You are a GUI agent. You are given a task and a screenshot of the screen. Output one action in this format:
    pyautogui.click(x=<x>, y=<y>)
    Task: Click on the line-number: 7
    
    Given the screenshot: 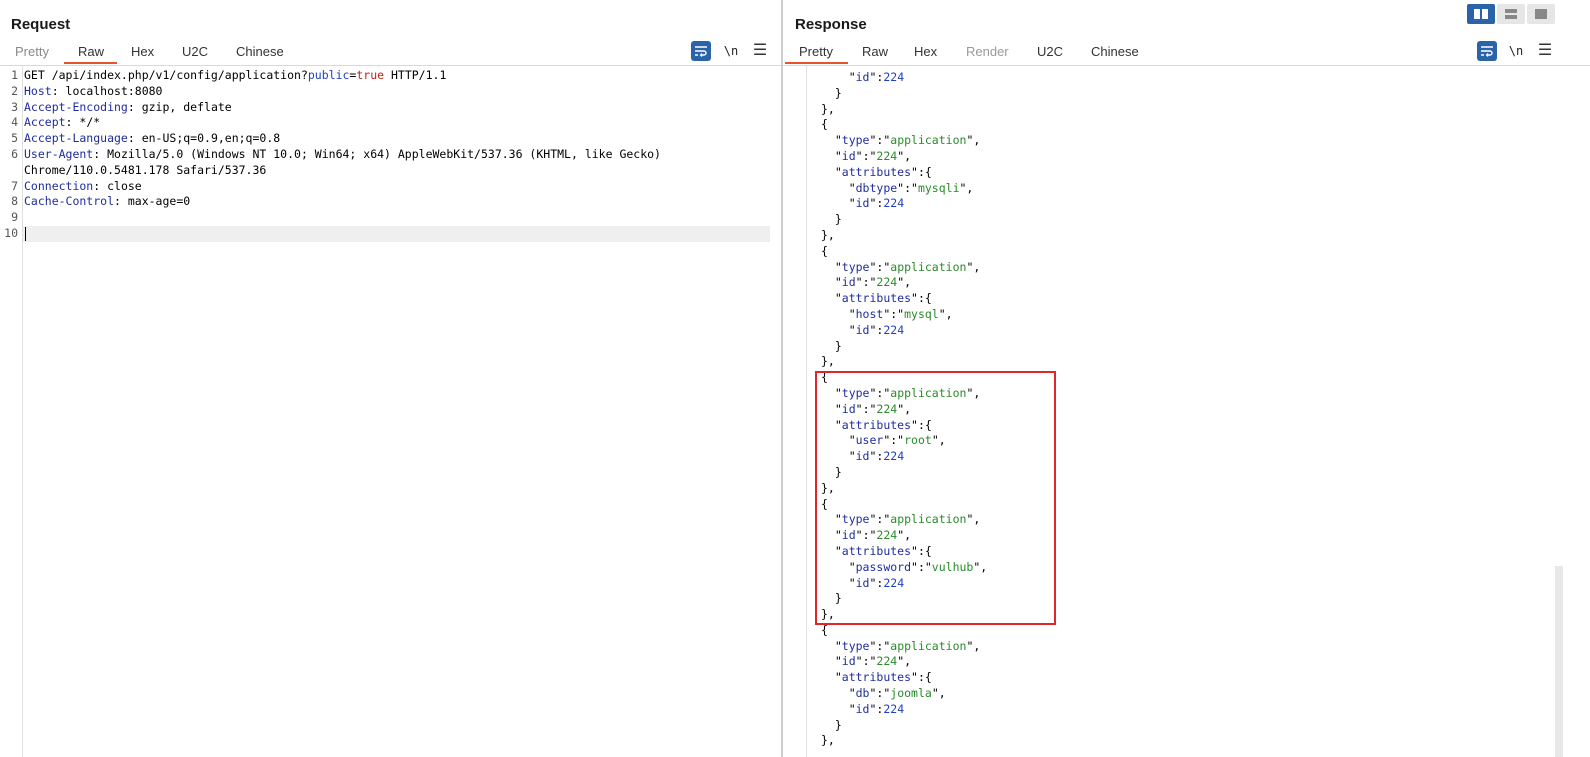 What is the action you would take?
    pyautogui.click(x=14, y=186)
    